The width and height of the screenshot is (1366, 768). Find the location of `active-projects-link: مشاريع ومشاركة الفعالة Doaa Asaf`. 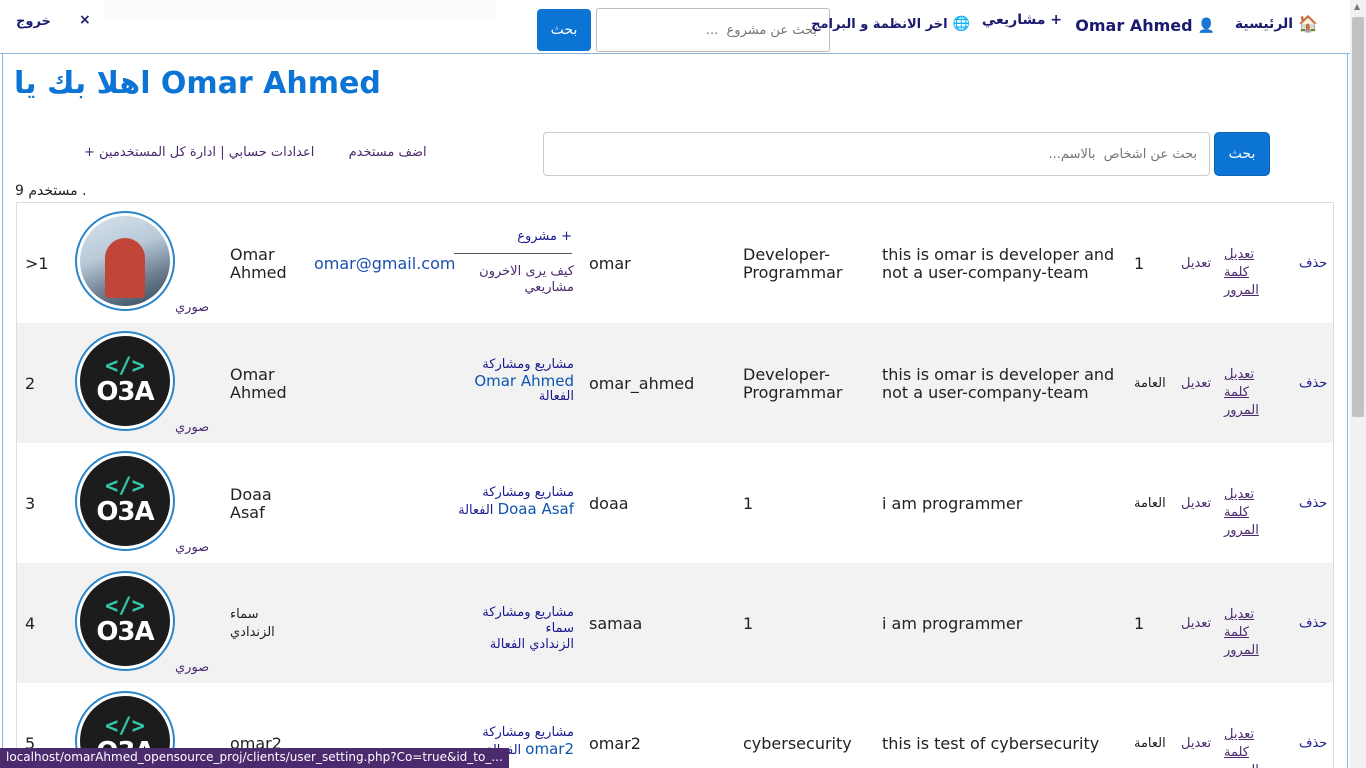

active-projects-link: مشاريع ومشاركة الفعالة Doaa Asaf is located at coordinates (514, 502).